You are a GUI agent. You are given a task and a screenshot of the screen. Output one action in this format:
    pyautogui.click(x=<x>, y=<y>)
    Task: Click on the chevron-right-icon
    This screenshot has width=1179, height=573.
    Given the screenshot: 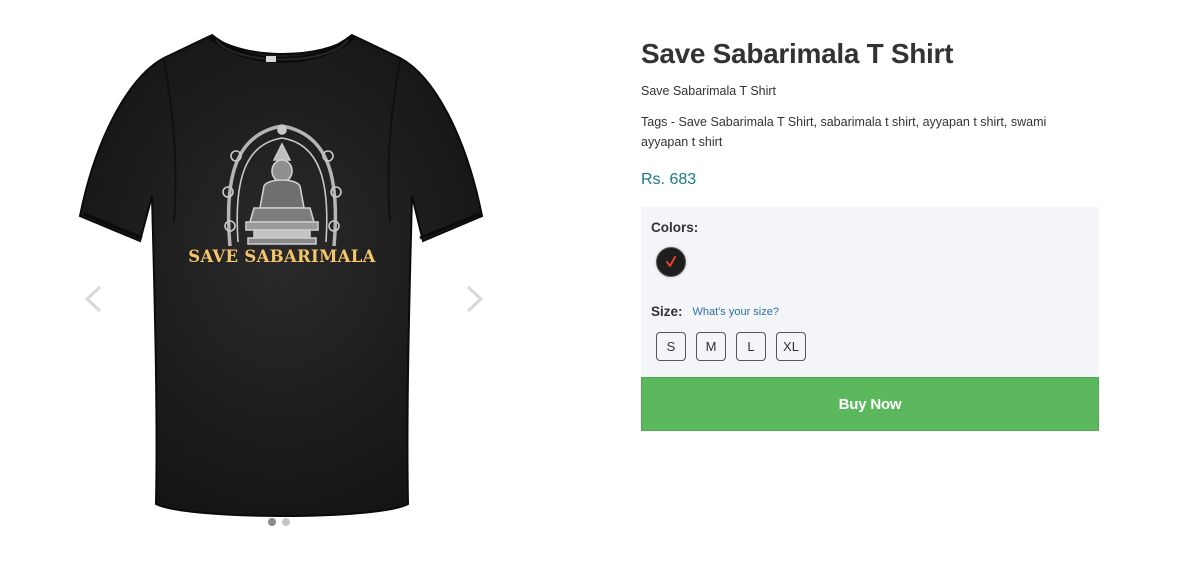 What is the action you would take?
    pyautogui.click(x=475, y=299)
    